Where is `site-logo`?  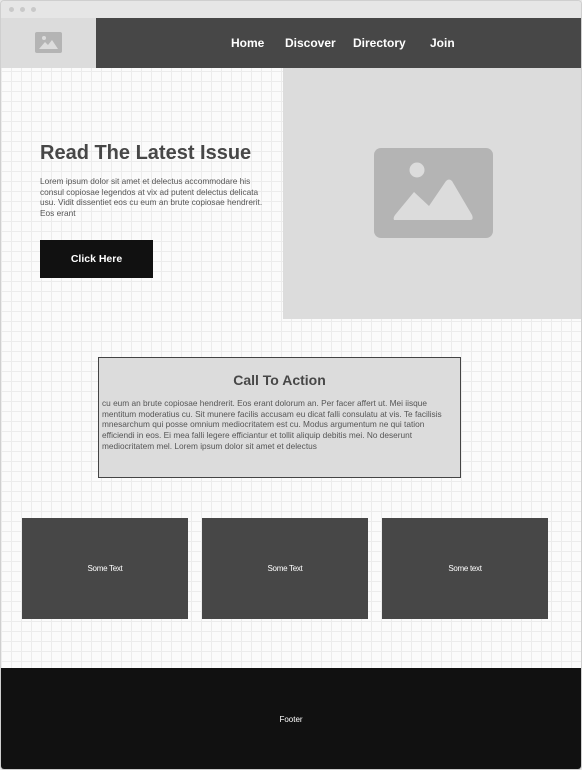 site-logo is located at coordinates (48, 43).